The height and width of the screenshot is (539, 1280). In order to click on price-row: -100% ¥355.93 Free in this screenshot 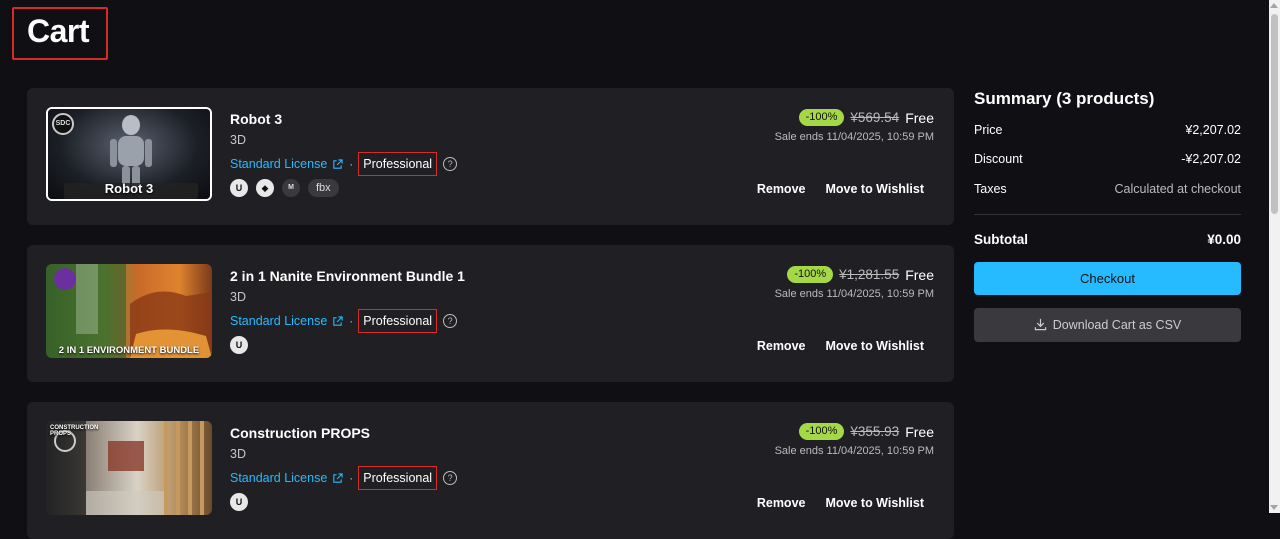, I will do `click(866, 431)`.